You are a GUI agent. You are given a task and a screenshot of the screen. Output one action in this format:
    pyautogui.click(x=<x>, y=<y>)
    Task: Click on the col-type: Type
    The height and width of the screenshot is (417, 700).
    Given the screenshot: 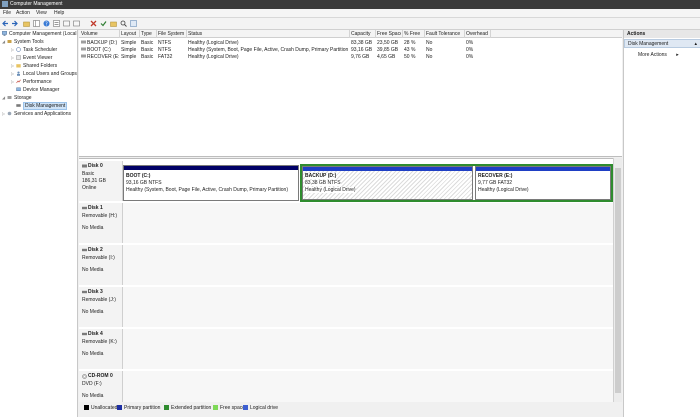 What is the action you would take?
    pyautogui.click(x=148, y=34)
    